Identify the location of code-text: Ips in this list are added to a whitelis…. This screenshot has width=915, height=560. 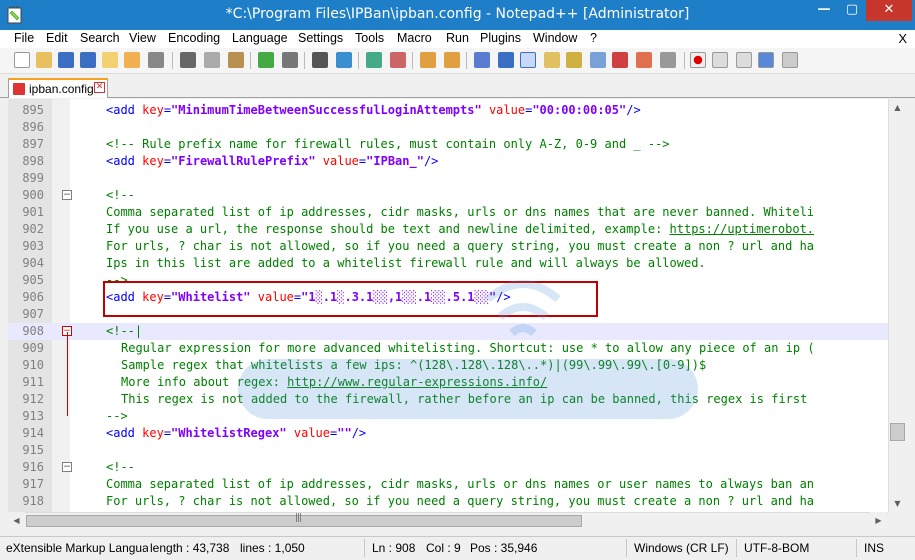
(406, 263).